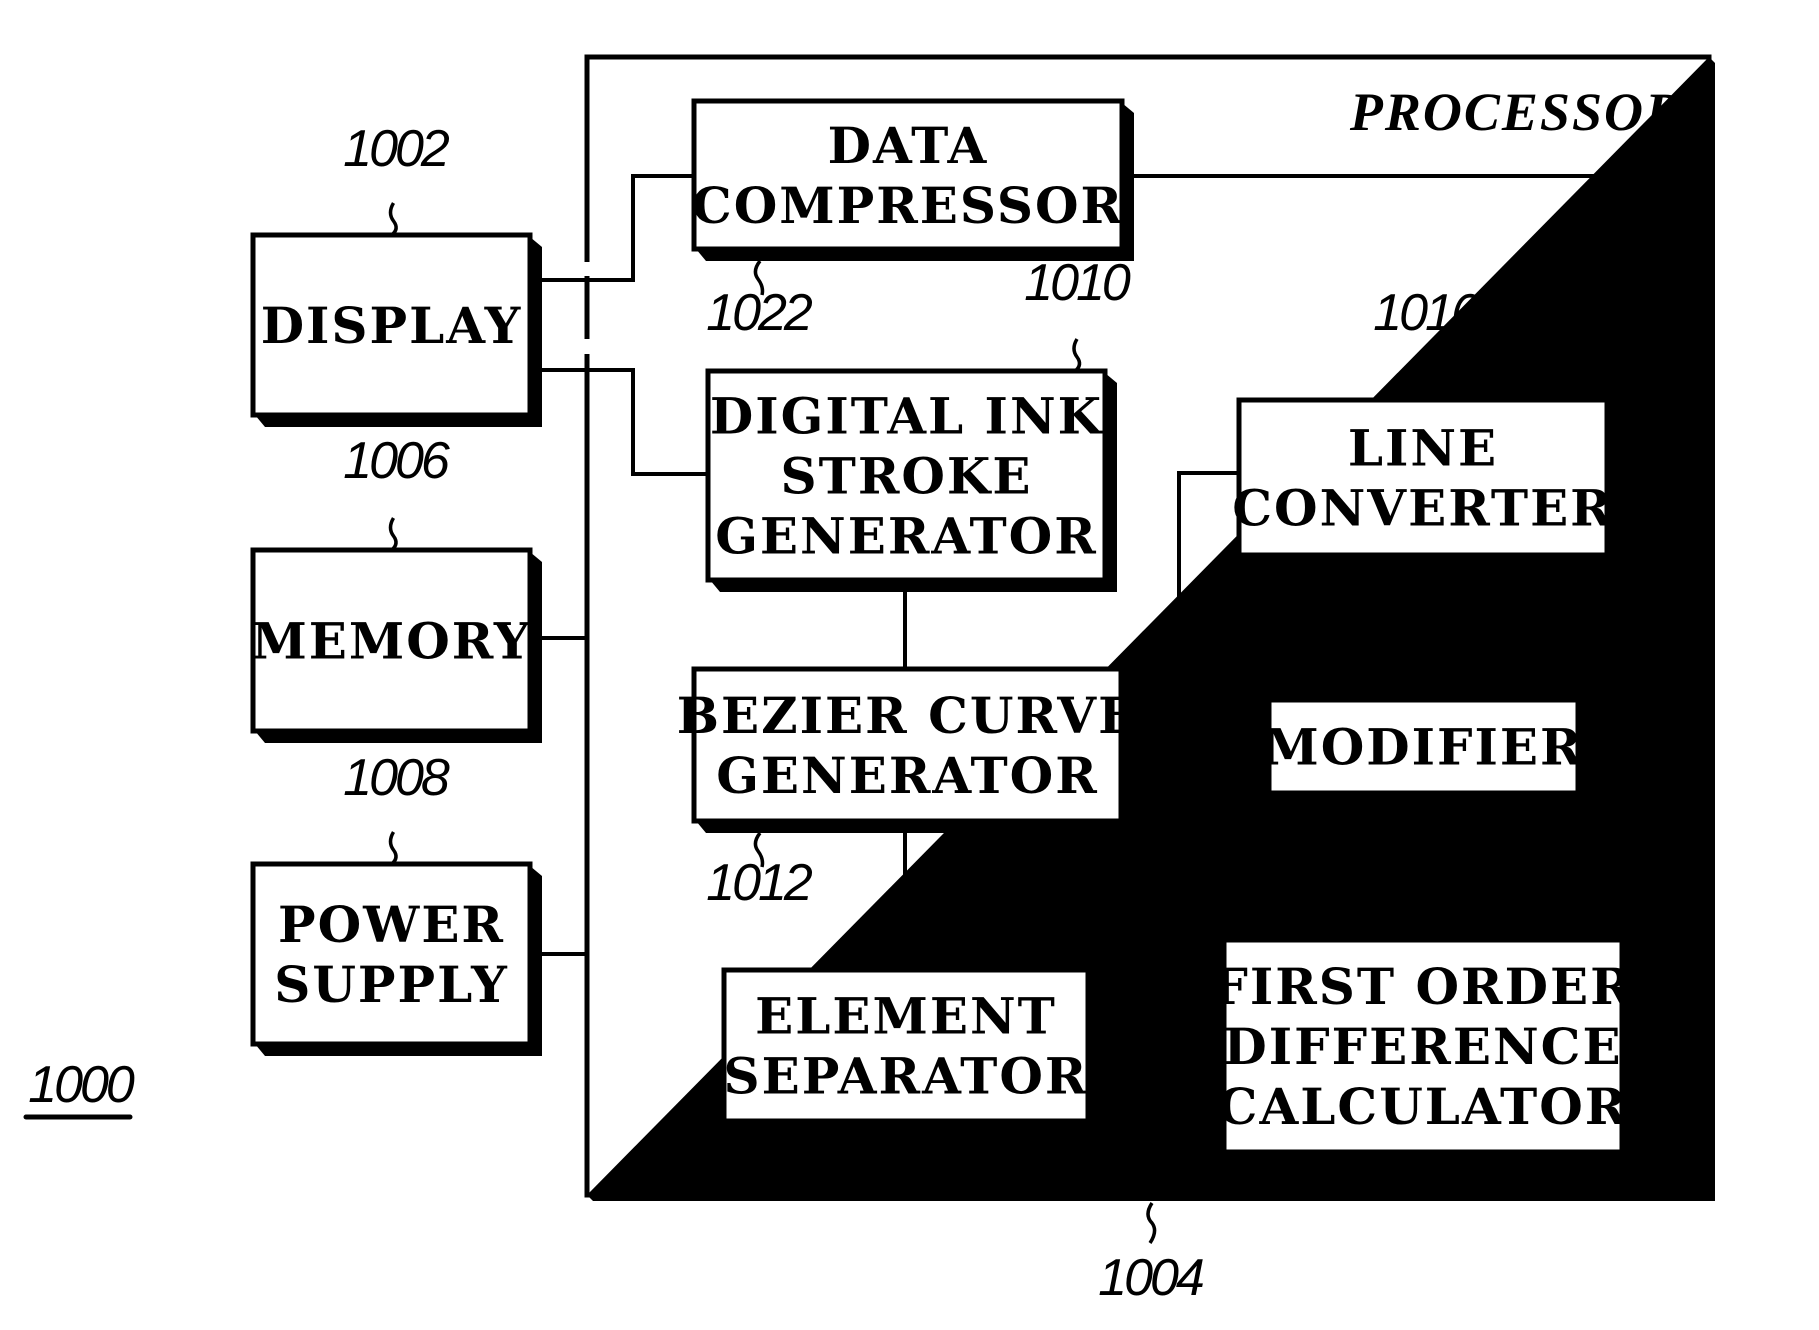 This screenshot has width=1819, height=1330. What do you see at coordinates (1028, 883) in the screenshot?
I see `ref-numeral: 1014` at bounding box center [1028, 883].